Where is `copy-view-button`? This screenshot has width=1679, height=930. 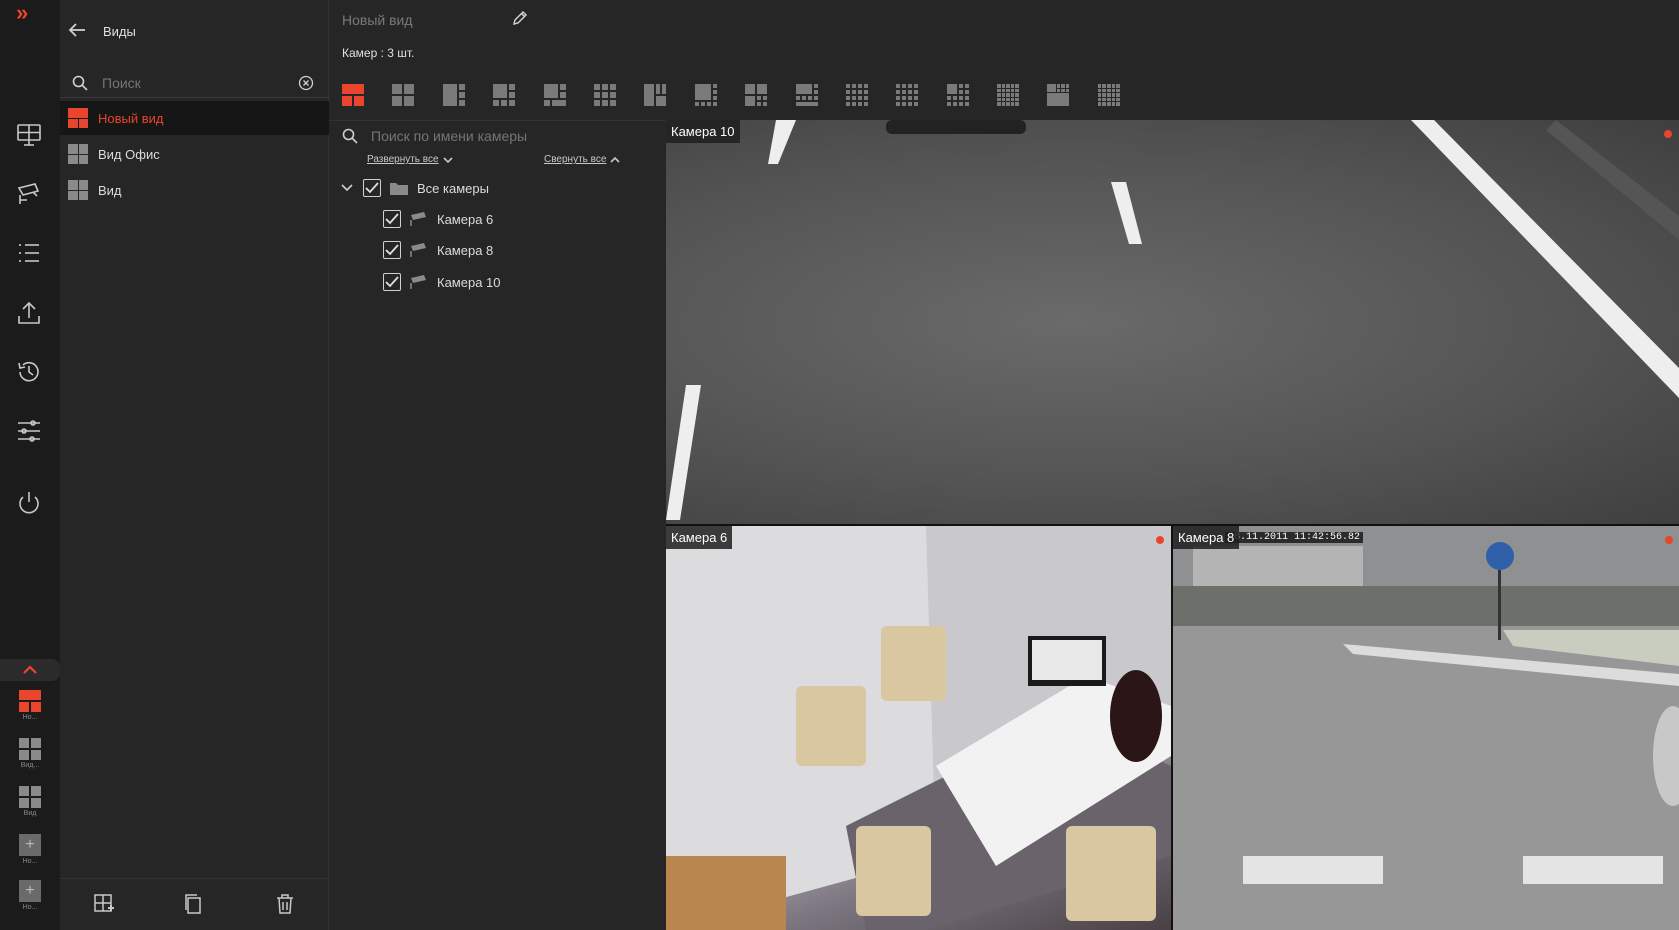 copy-view-button is located at coordinates (194, 905).